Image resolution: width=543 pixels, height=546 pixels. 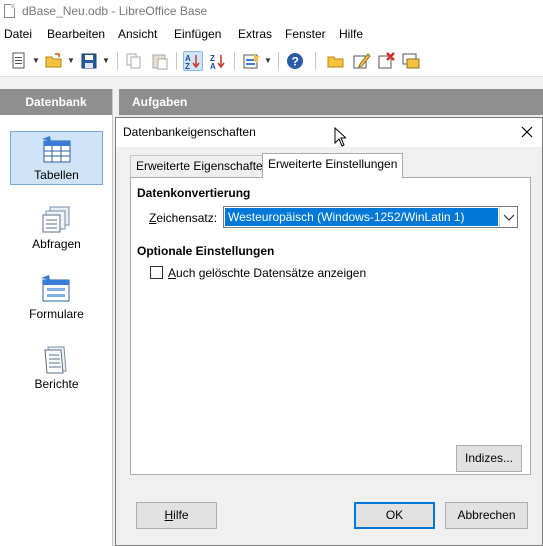 What do you see at coordinates (57, 150) in the screenshot?
I see `table-icon` at bounding box center [57, 150].